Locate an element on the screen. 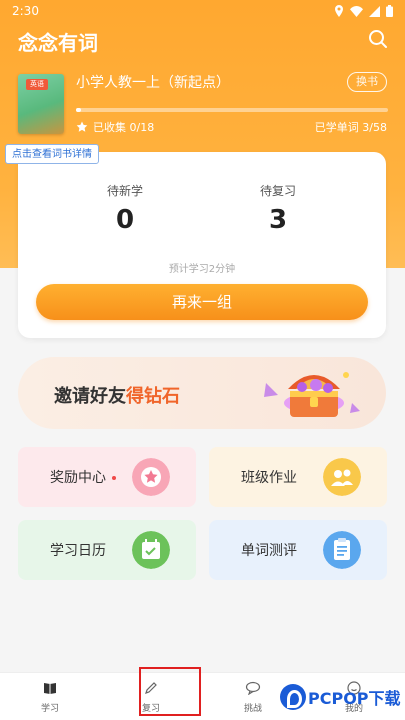 Image resolution: width=405 pixels, height=720 pixels. study-calendar-tile: 学习日历 is located at coordinates (107, 550).